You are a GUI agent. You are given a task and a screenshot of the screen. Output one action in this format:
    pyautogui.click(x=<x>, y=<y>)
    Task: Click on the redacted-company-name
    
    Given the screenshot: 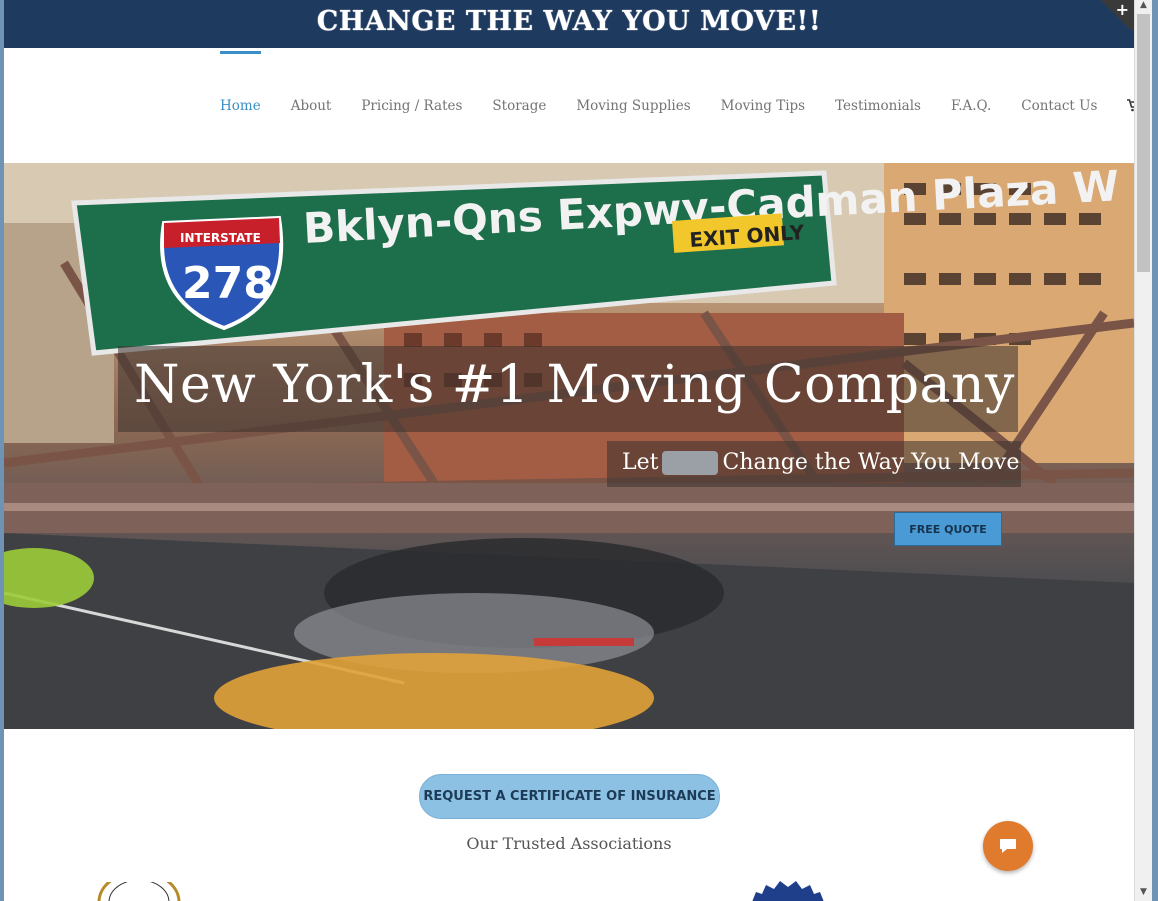 What is the action you would take?
    pyautogui.click(x=690, y=463)
    